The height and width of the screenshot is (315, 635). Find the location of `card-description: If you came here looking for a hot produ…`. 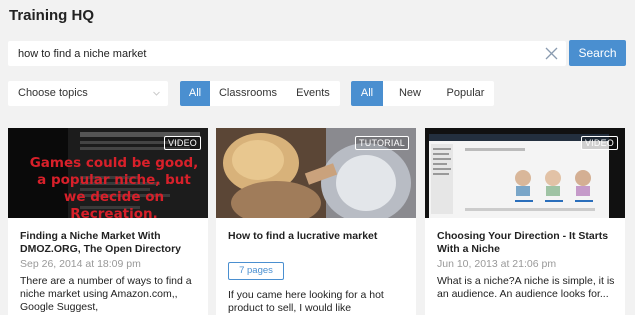

card-description: If you came here looking for a hot produ… is located at coordinates (306, 301).